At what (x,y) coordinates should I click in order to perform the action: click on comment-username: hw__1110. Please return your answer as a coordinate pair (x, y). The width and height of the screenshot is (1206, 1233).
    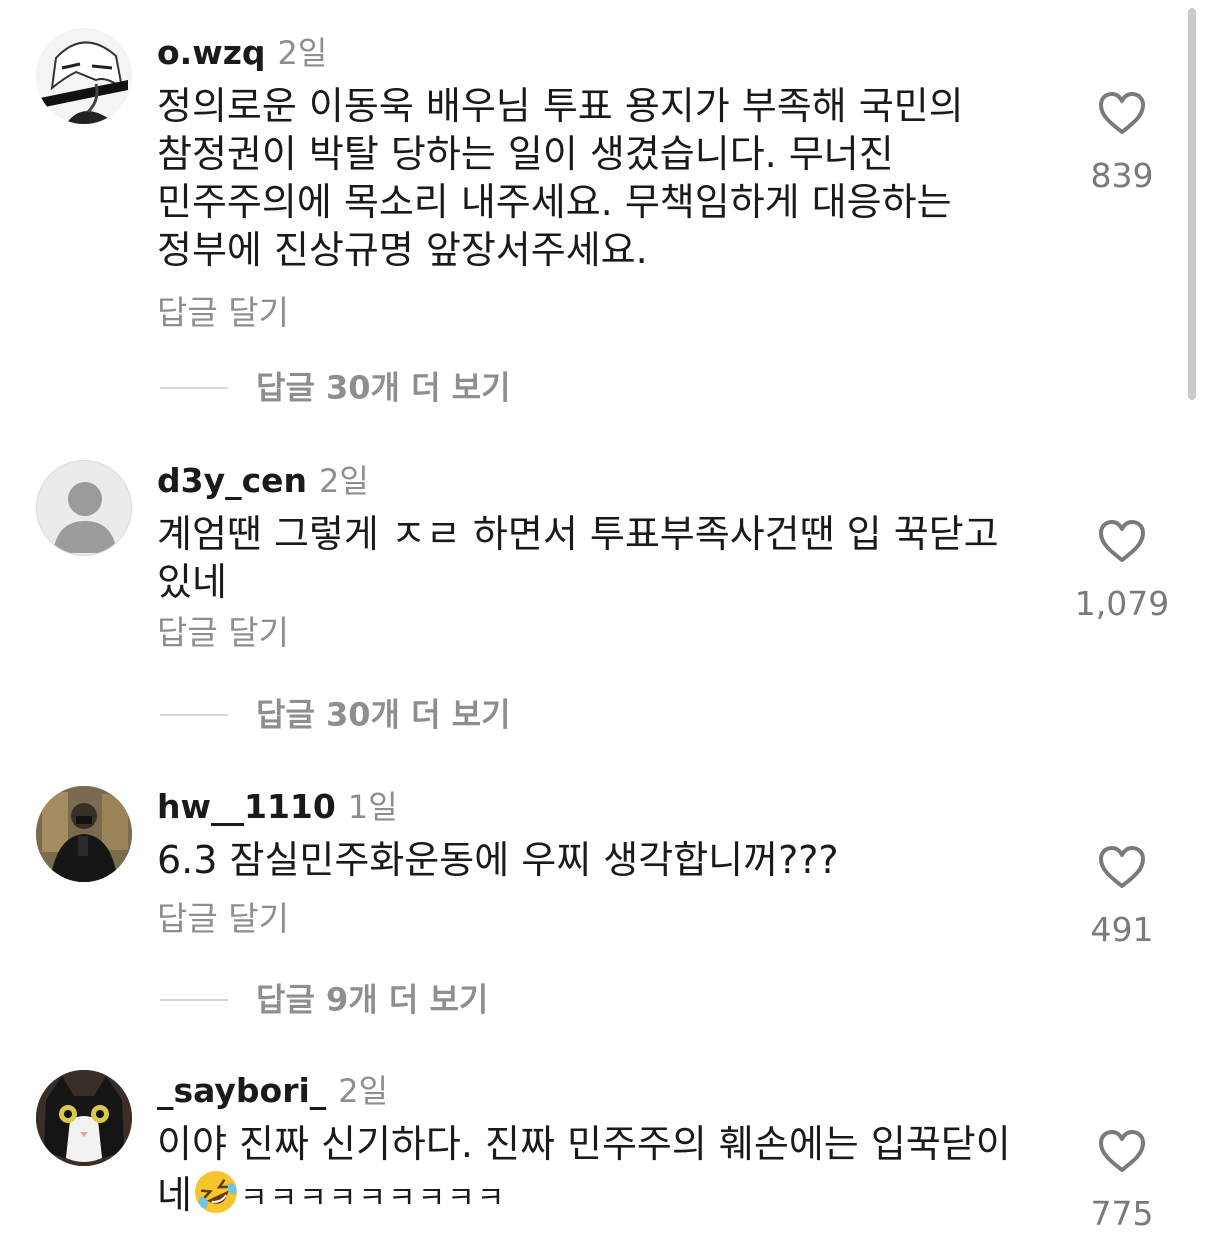
    Looking at the image, I should click on (246, 806).